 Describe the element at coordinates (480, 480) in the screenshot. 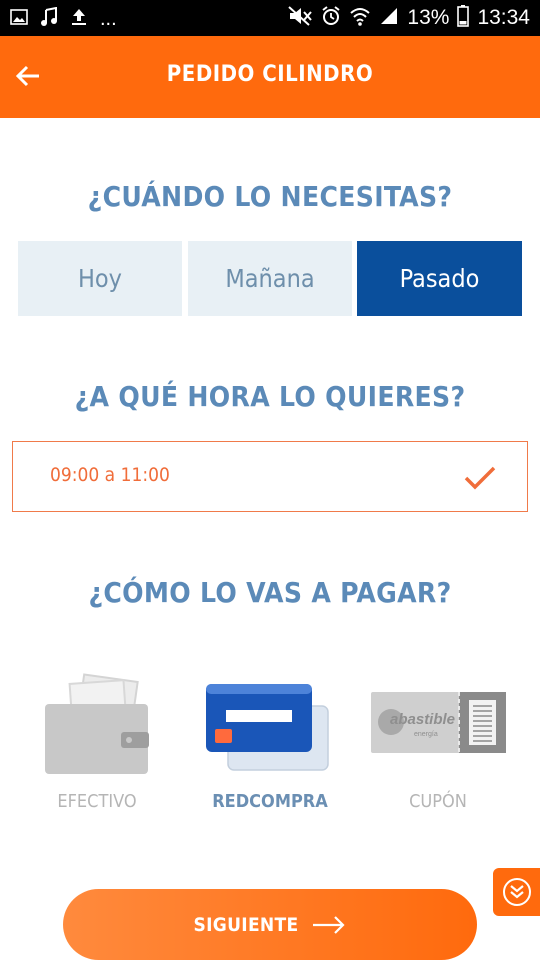

I see `check-icon` at that location.